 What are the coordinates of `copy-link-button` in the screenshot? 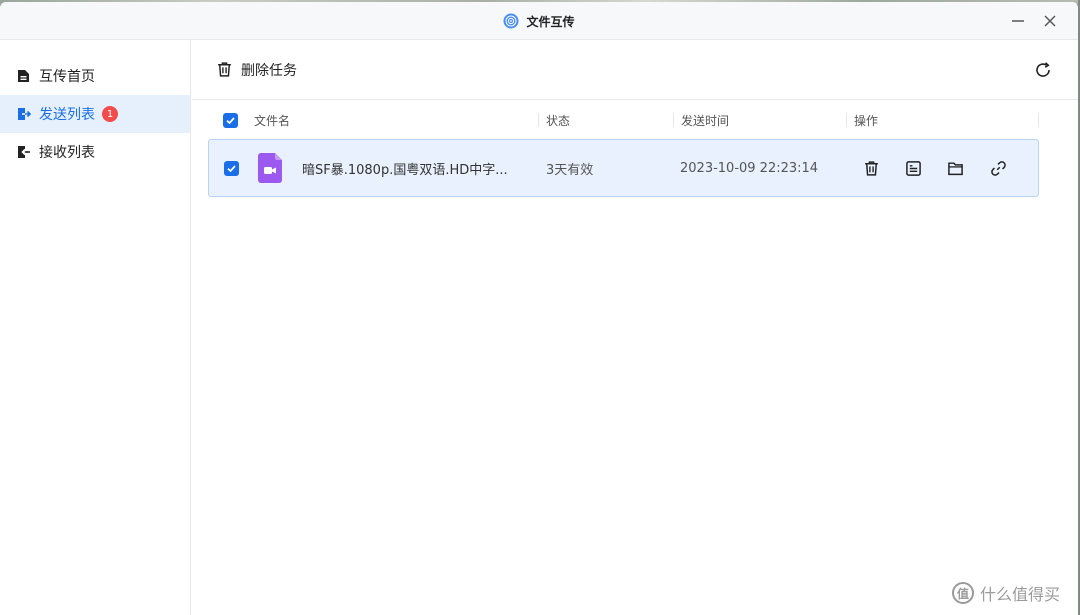 It's located at (998, 168).